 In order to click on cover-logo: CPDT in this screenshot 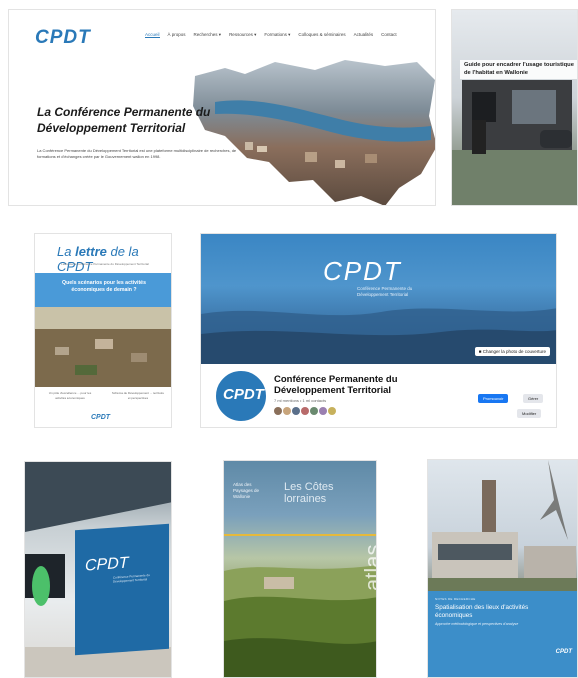, I will do `click(362, 271)`.